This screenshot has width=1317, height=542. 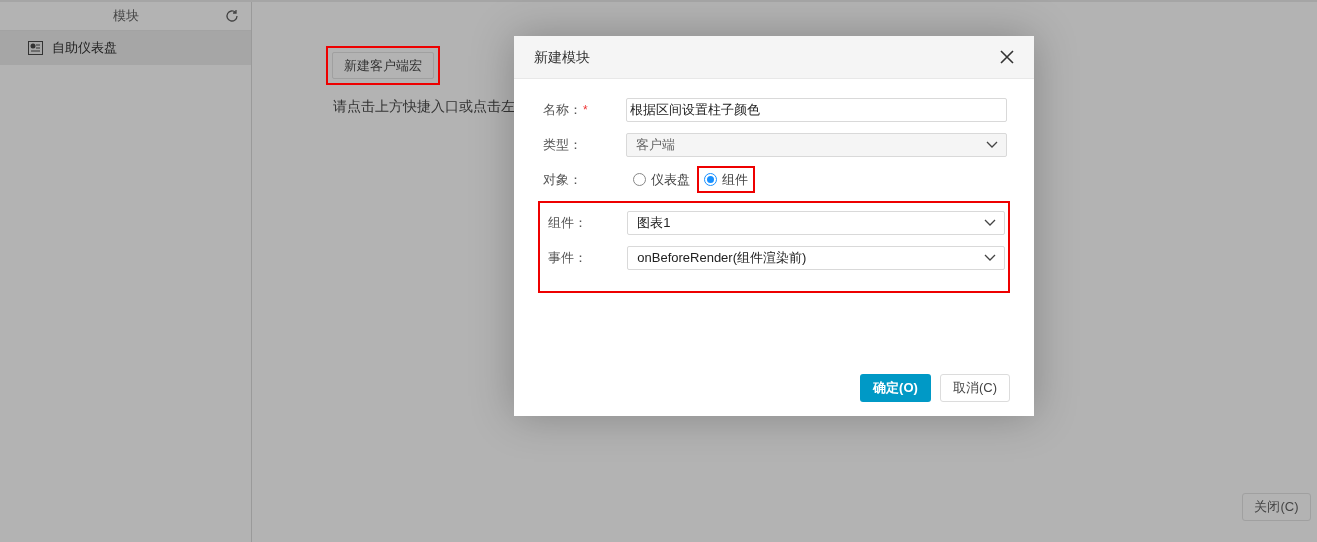 I want to click on required-mark: *, so click(x=585, y=110).